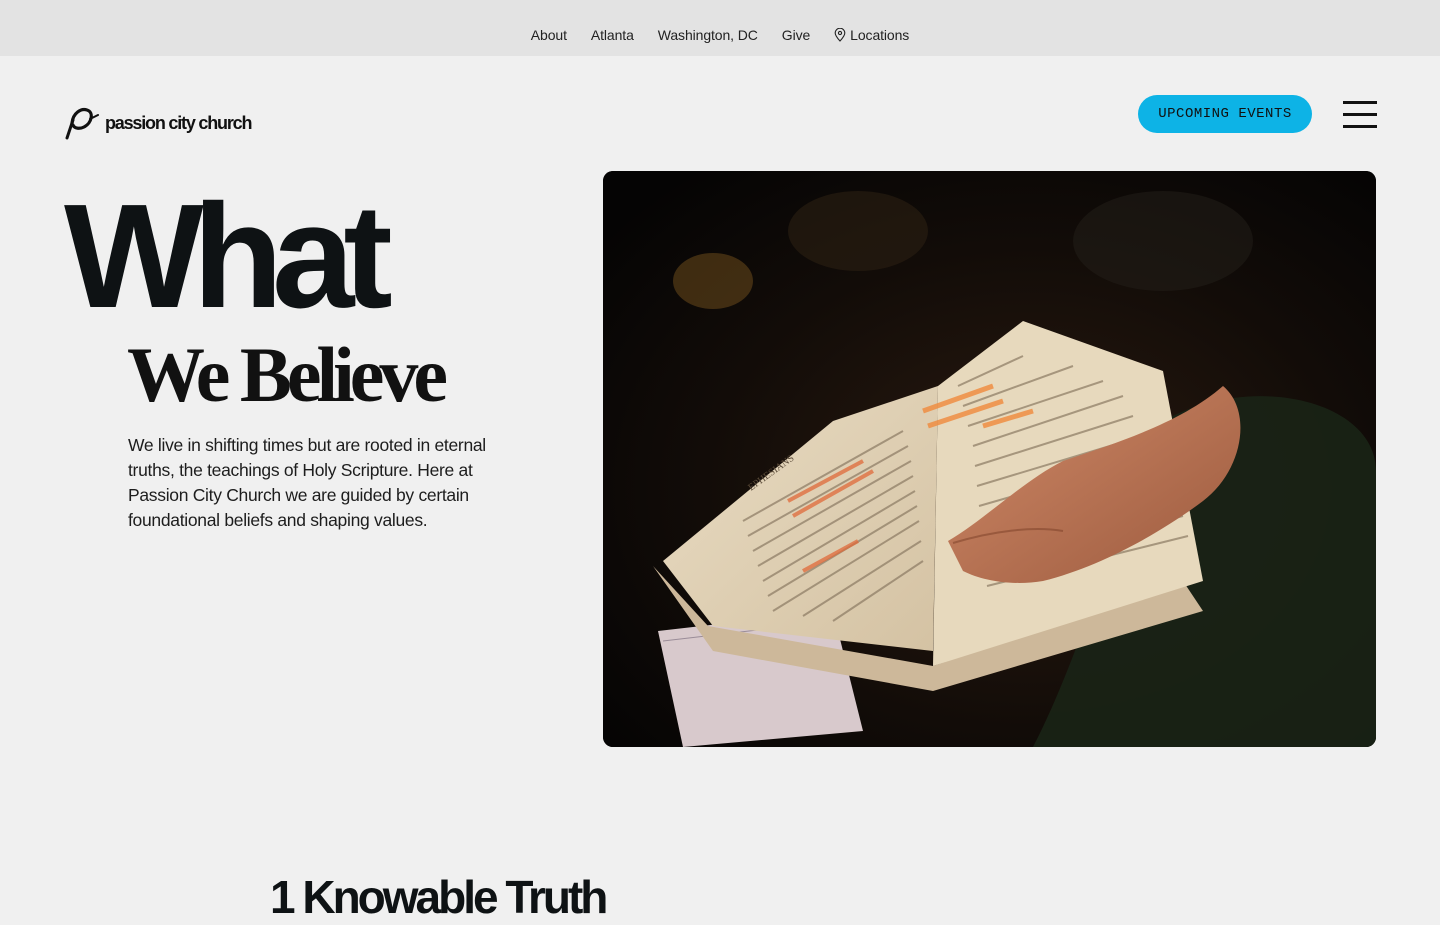 The height and width of the screenshot is (925, 1440). What do you see at coordinates (82, 123) in the screenshot?
I see `passion-logo-icon` at bounding box center [82, 123].